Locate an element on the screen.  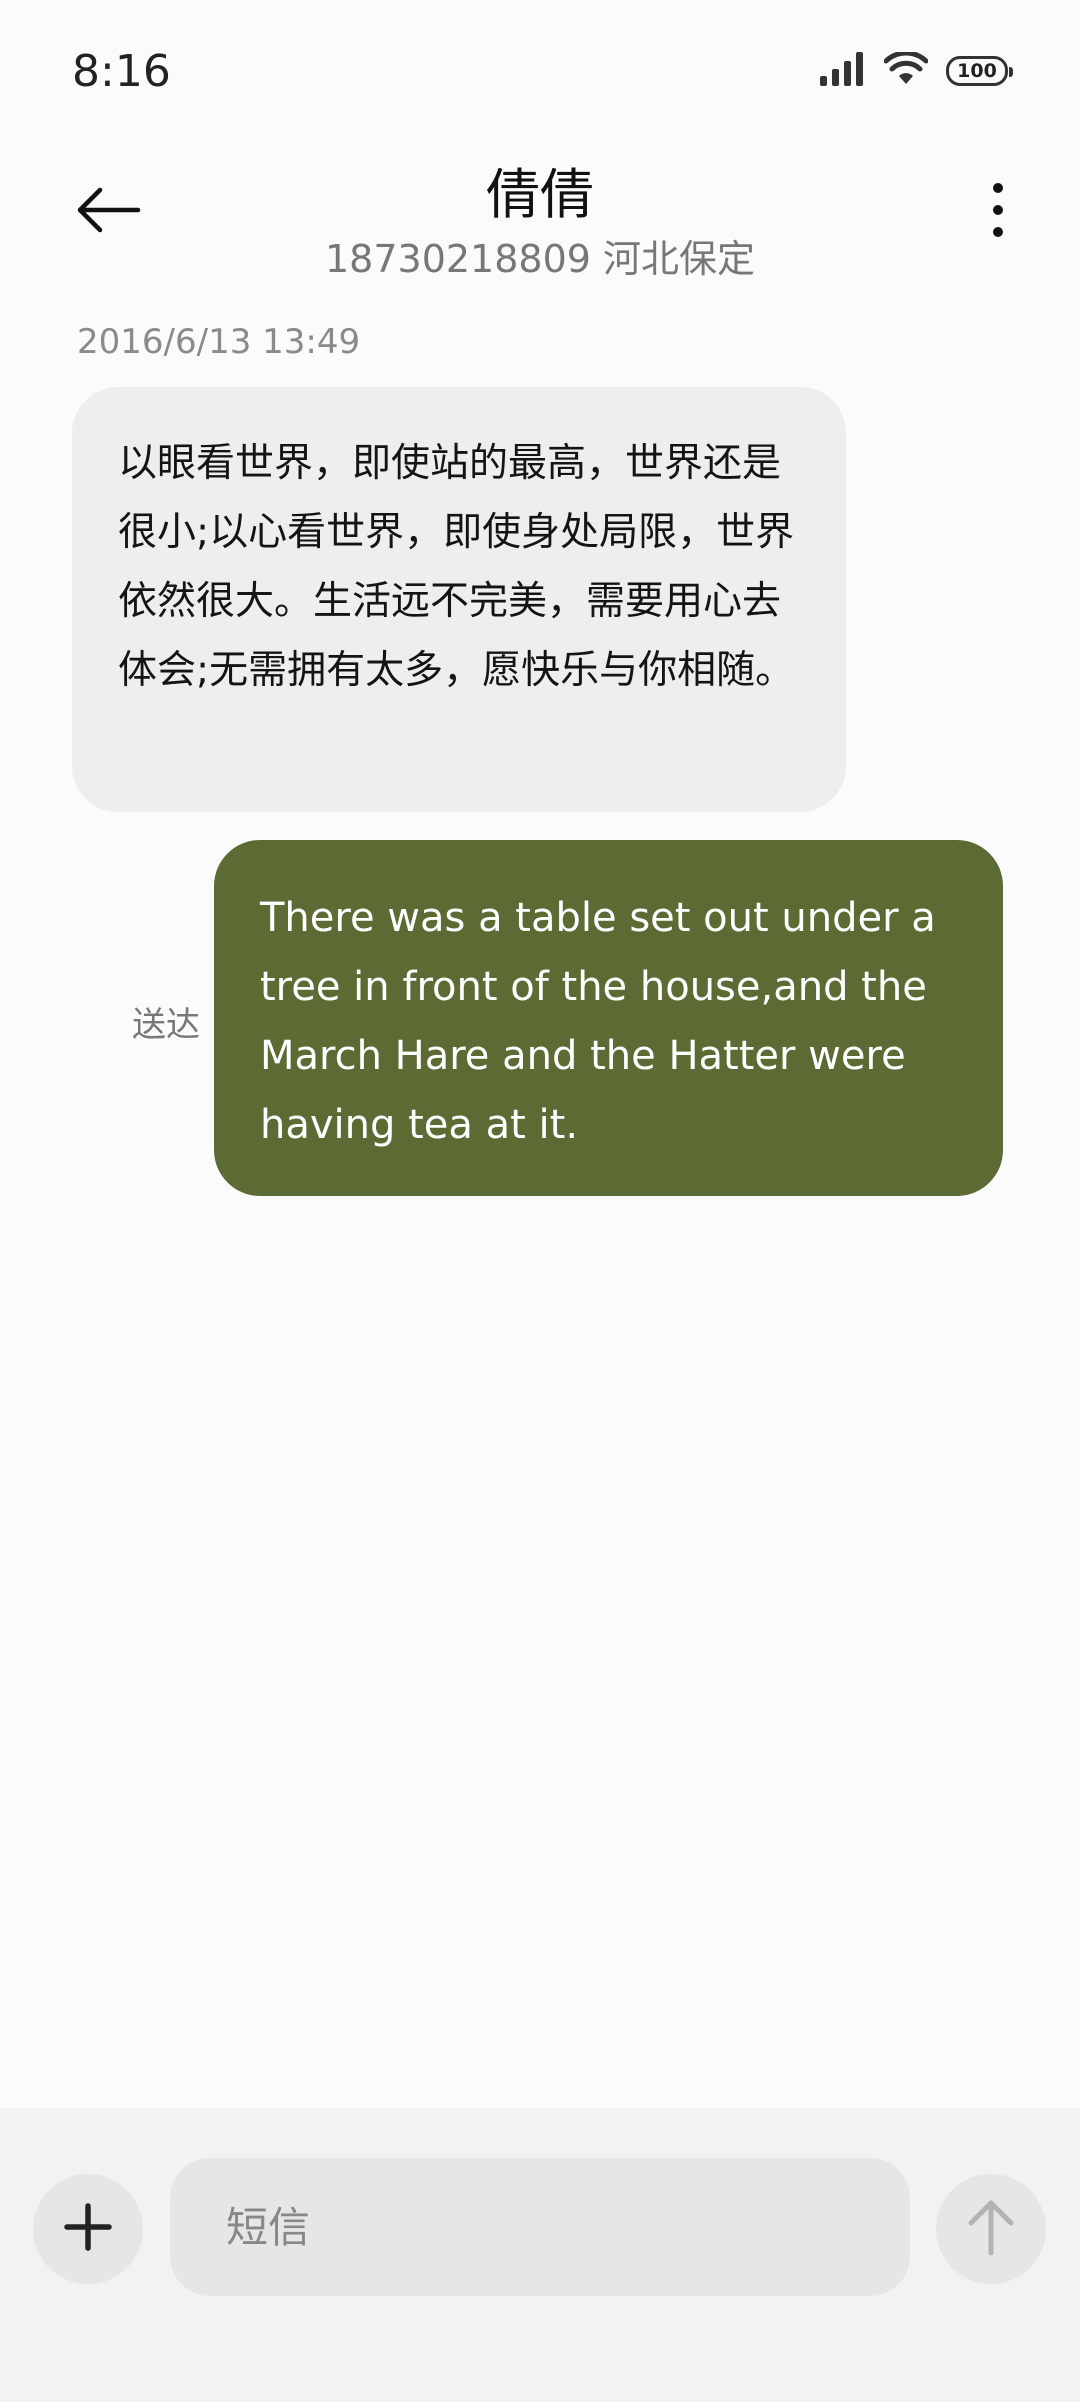
message-composer is located at coordinates (540, 2255).